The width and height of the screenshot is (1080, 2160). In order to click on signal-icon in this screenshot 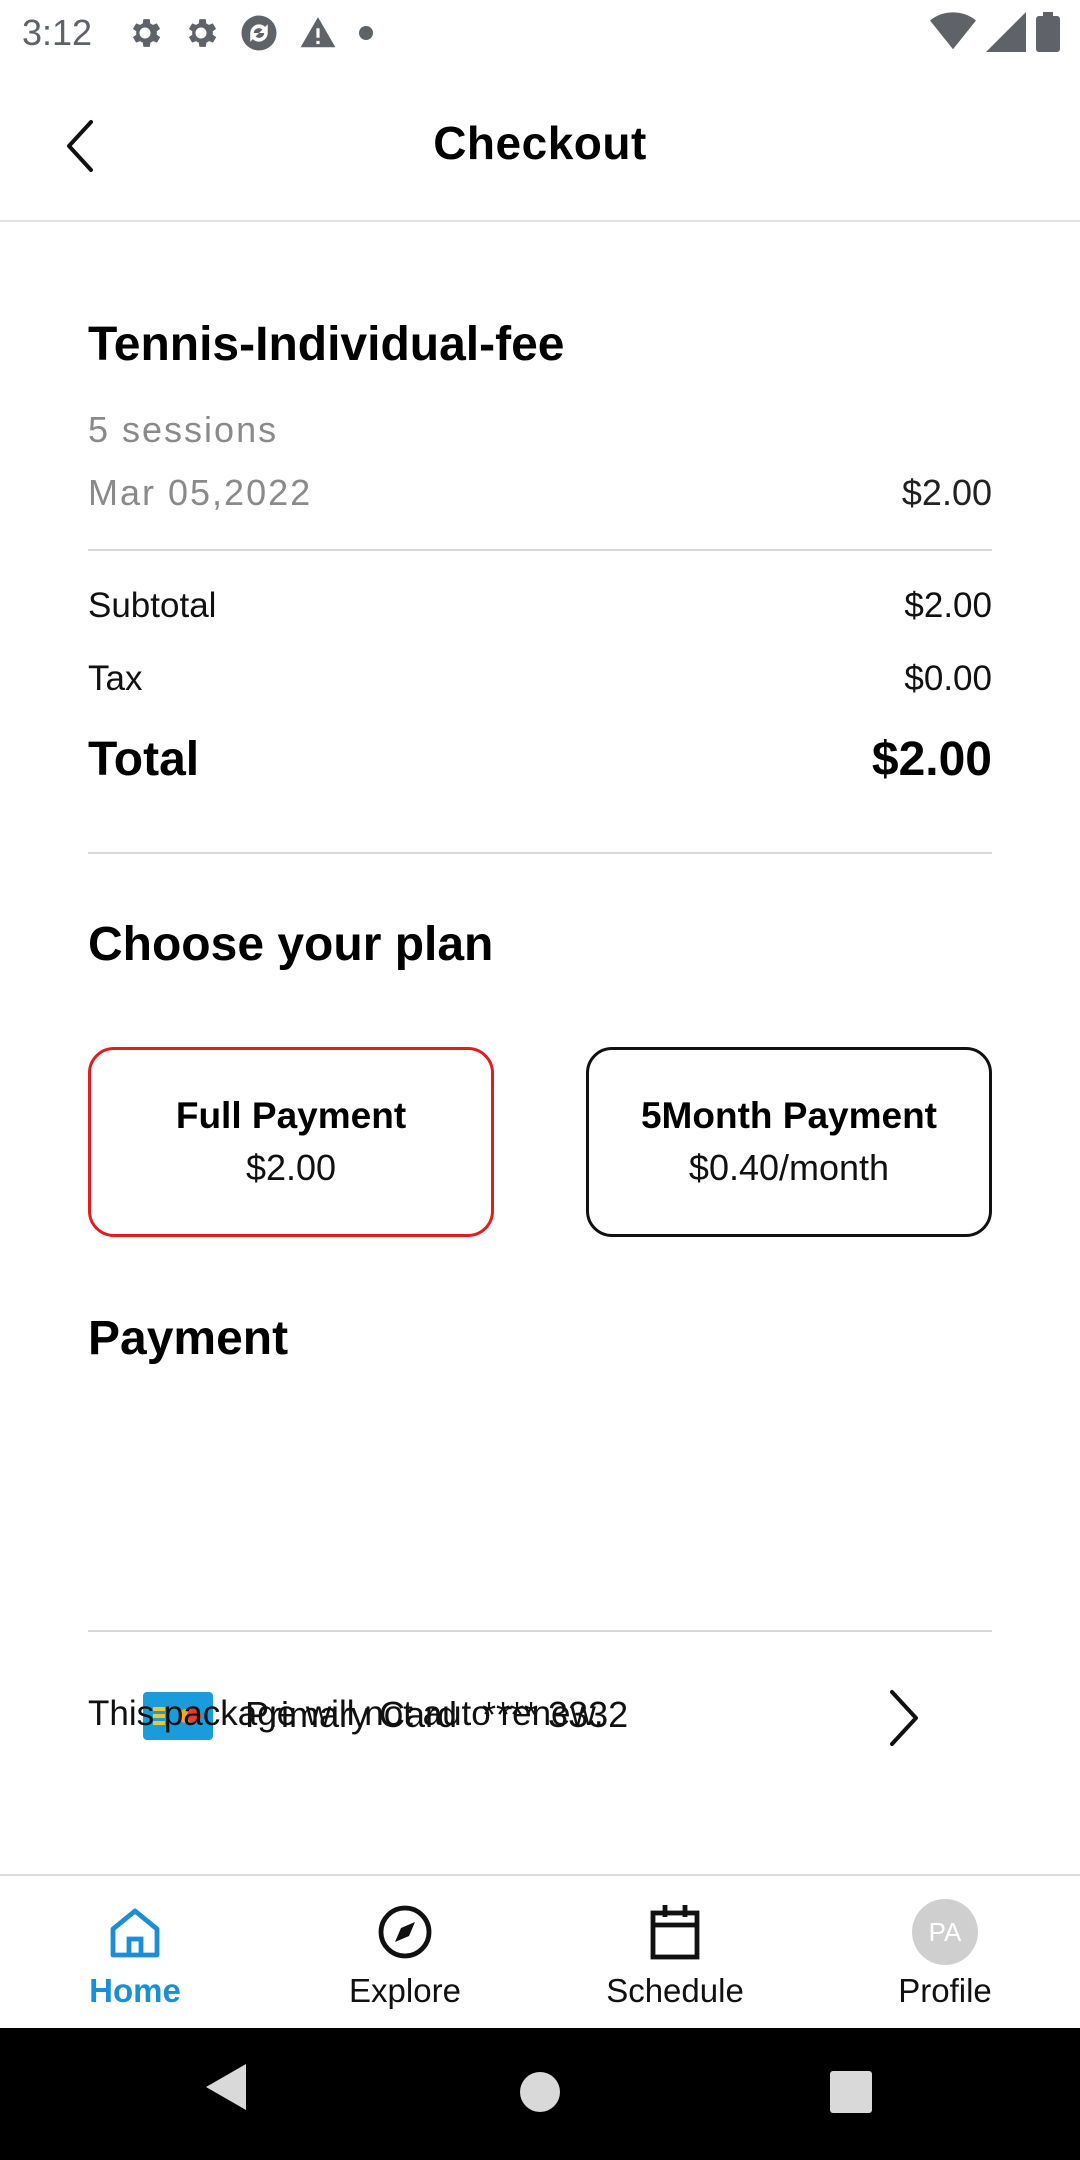, I will do `click(1006, 32)`.